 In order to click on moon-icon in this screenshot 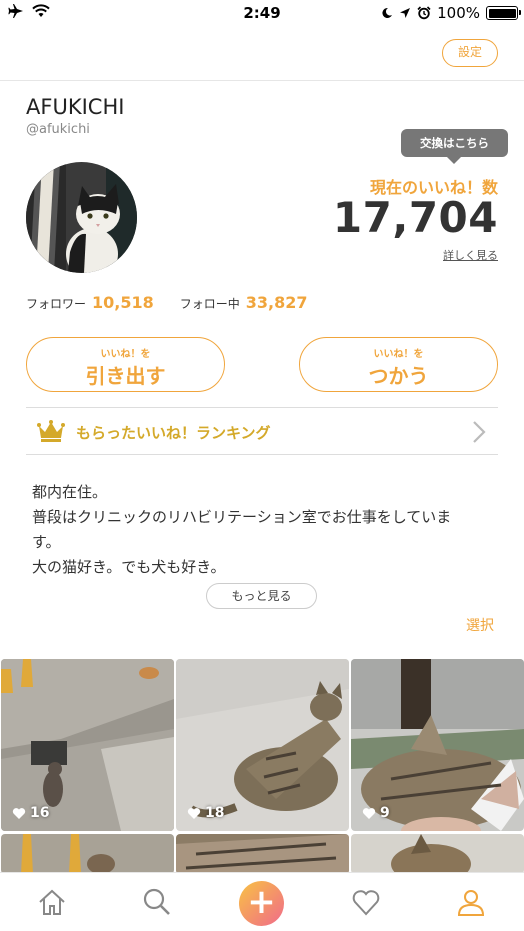, I will do `click(387, 12)`.